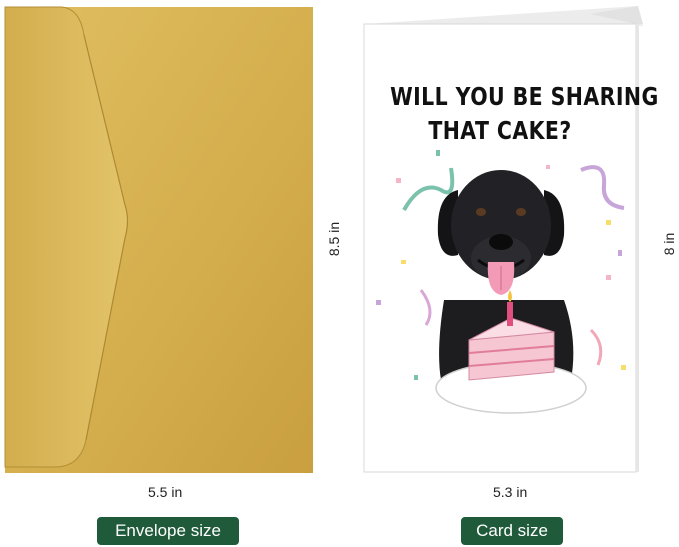  What do you see at coordinates (524, 96) in the screenshot?
I see `card-headline-line1: WILL YOU BE SHARING` at bounding box center [524, 96].